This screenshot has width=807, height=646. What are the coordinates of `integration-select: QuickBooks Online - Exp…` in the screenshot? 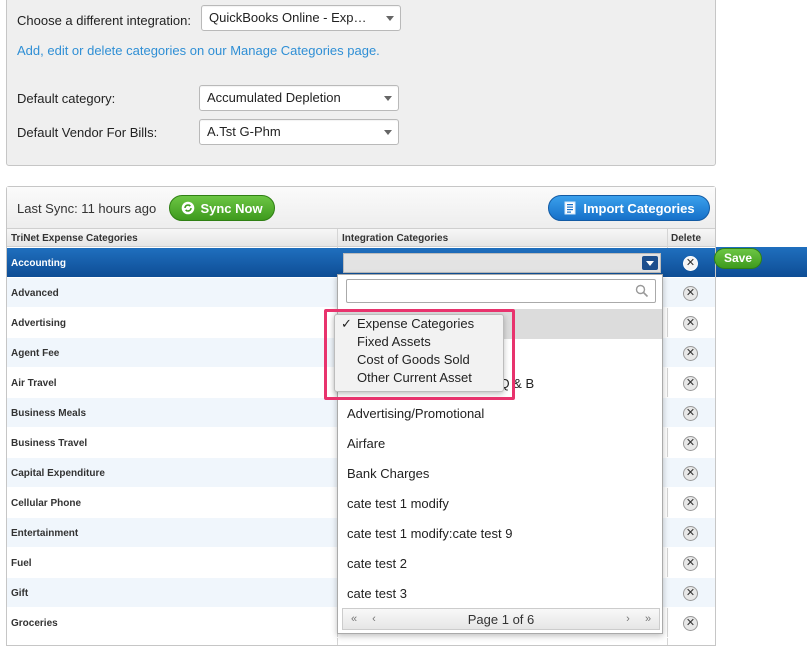 It's located at (301, 18).